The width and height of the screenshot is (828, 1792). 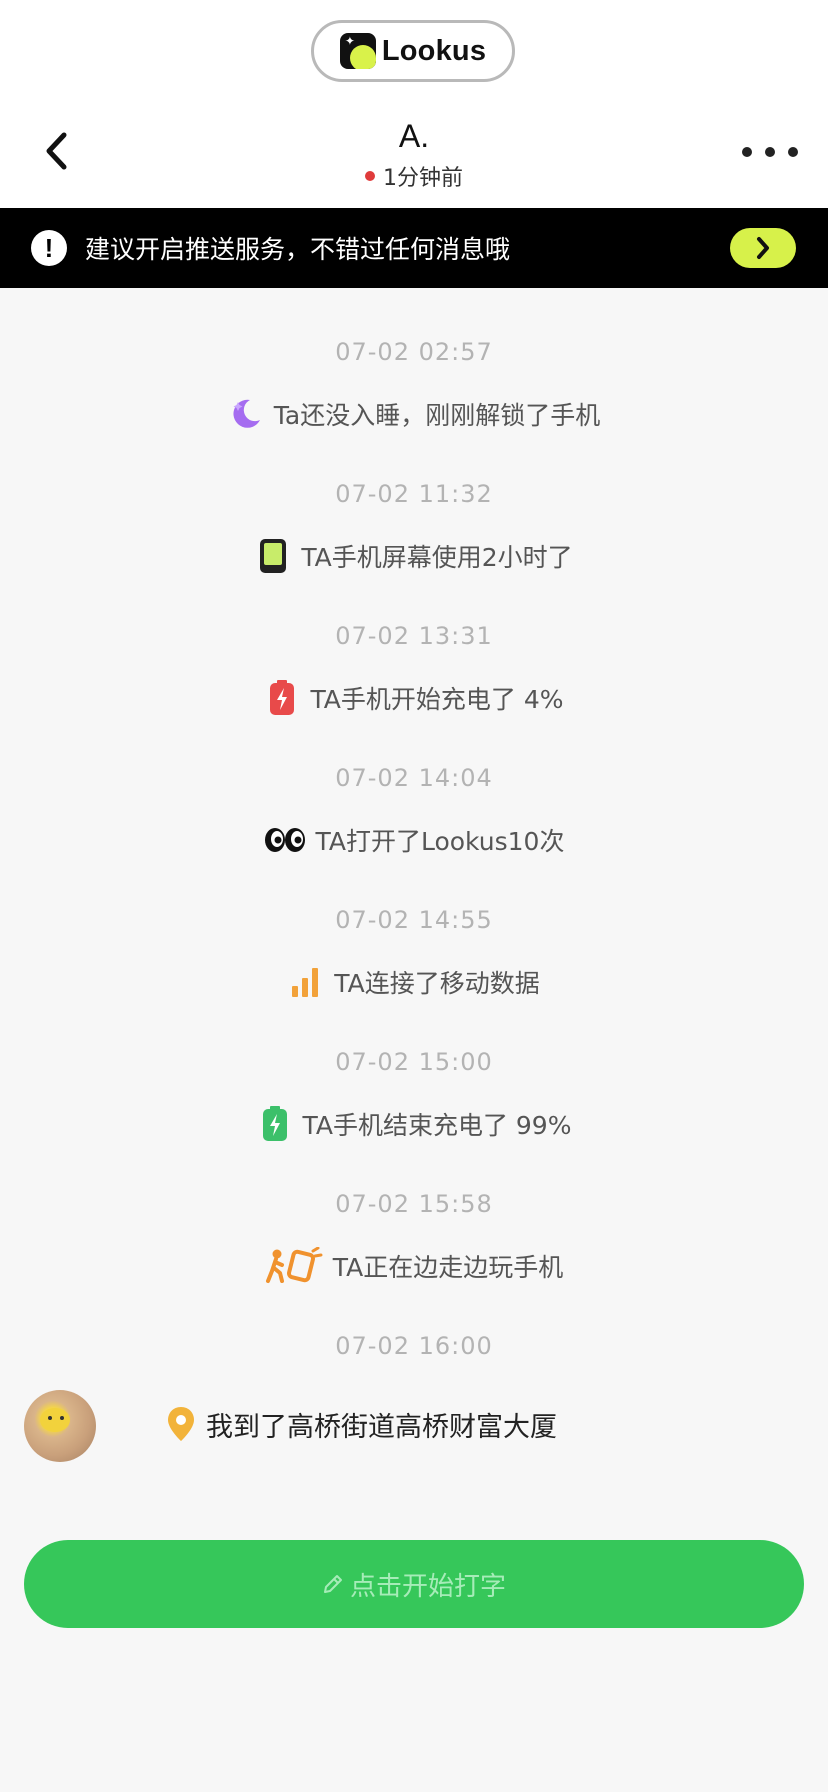 I want to click on moon-icon, so click(x=246, y=414).